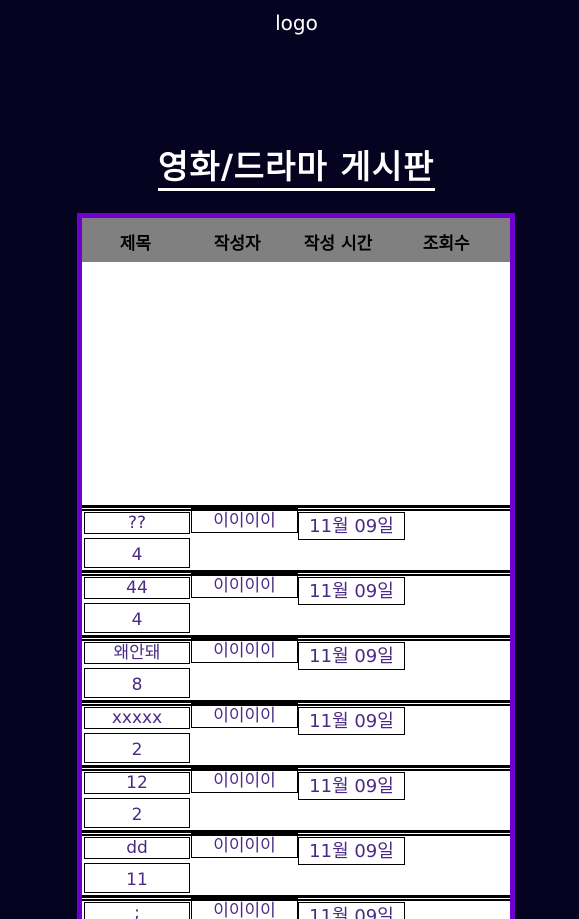  Describe the element at coordinates (137, 848) in the screenshot. I see `post-title-link: dd` at that location.